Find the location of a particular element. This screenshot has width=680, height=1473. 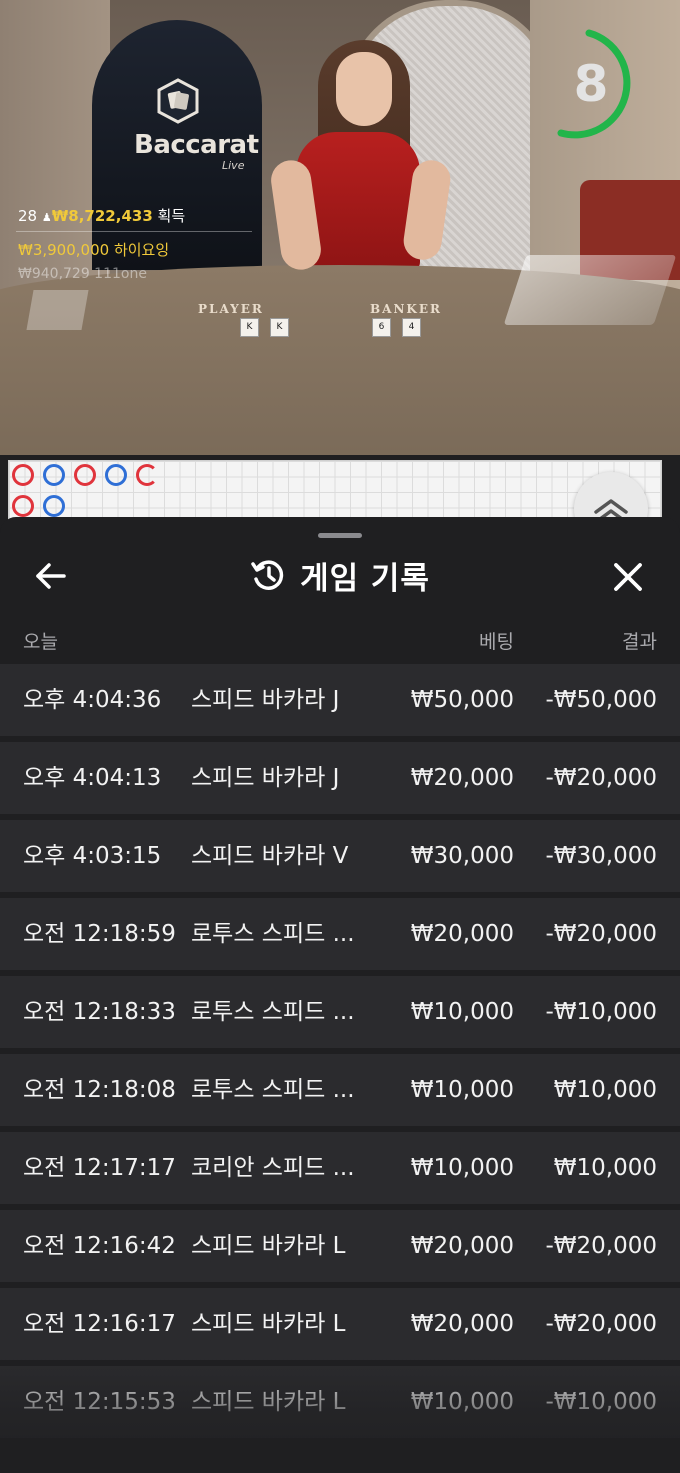

history-row: 오후 4:03:15 스피드 바카라 V ₩30,000 -₩30,000 is located at coordinates (340, 856).